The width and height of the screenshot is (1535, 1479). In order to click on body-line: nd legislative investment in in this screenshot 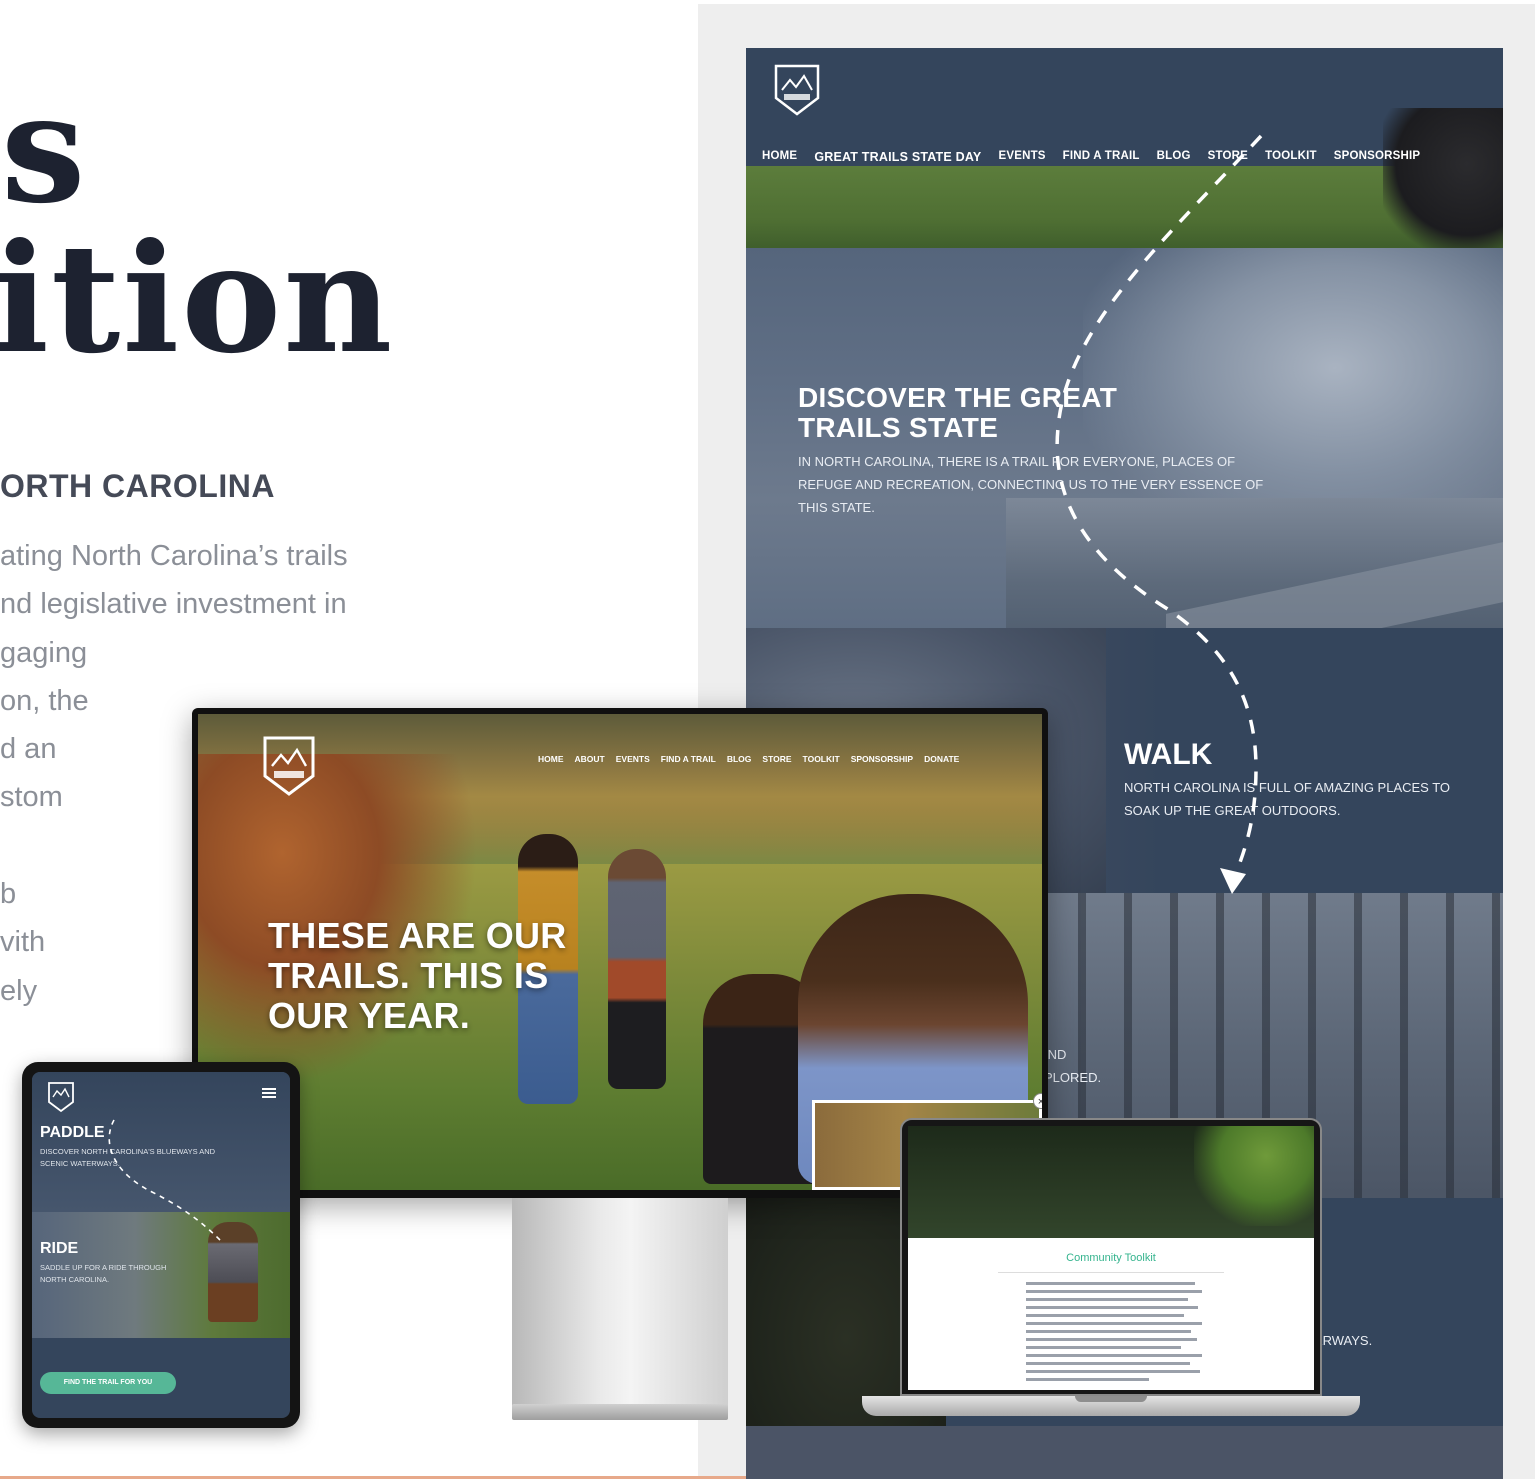, I will do `click(173, 604)`.